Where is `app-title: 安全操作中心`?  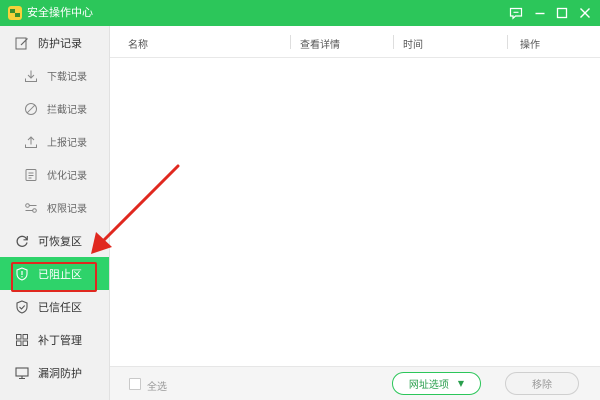
app-title: 安全操作中心 is located at coordinates (60, 12).